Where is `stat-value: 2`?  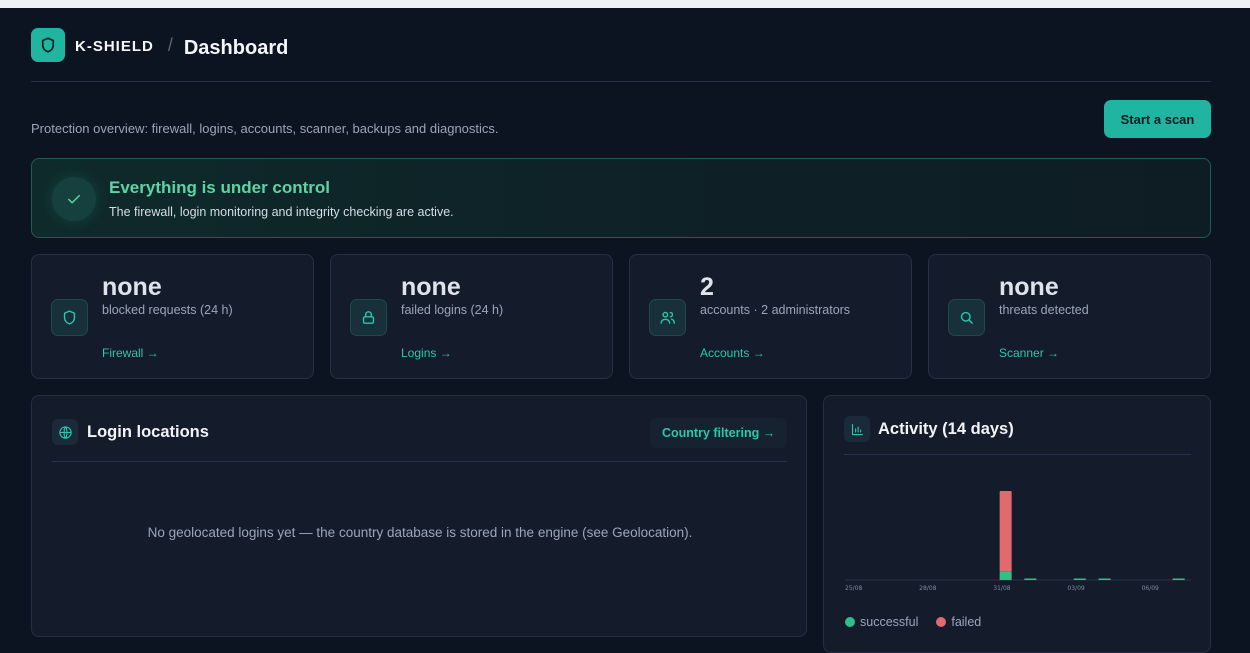
stat-value: 2 is located at coordinates (707, 287).